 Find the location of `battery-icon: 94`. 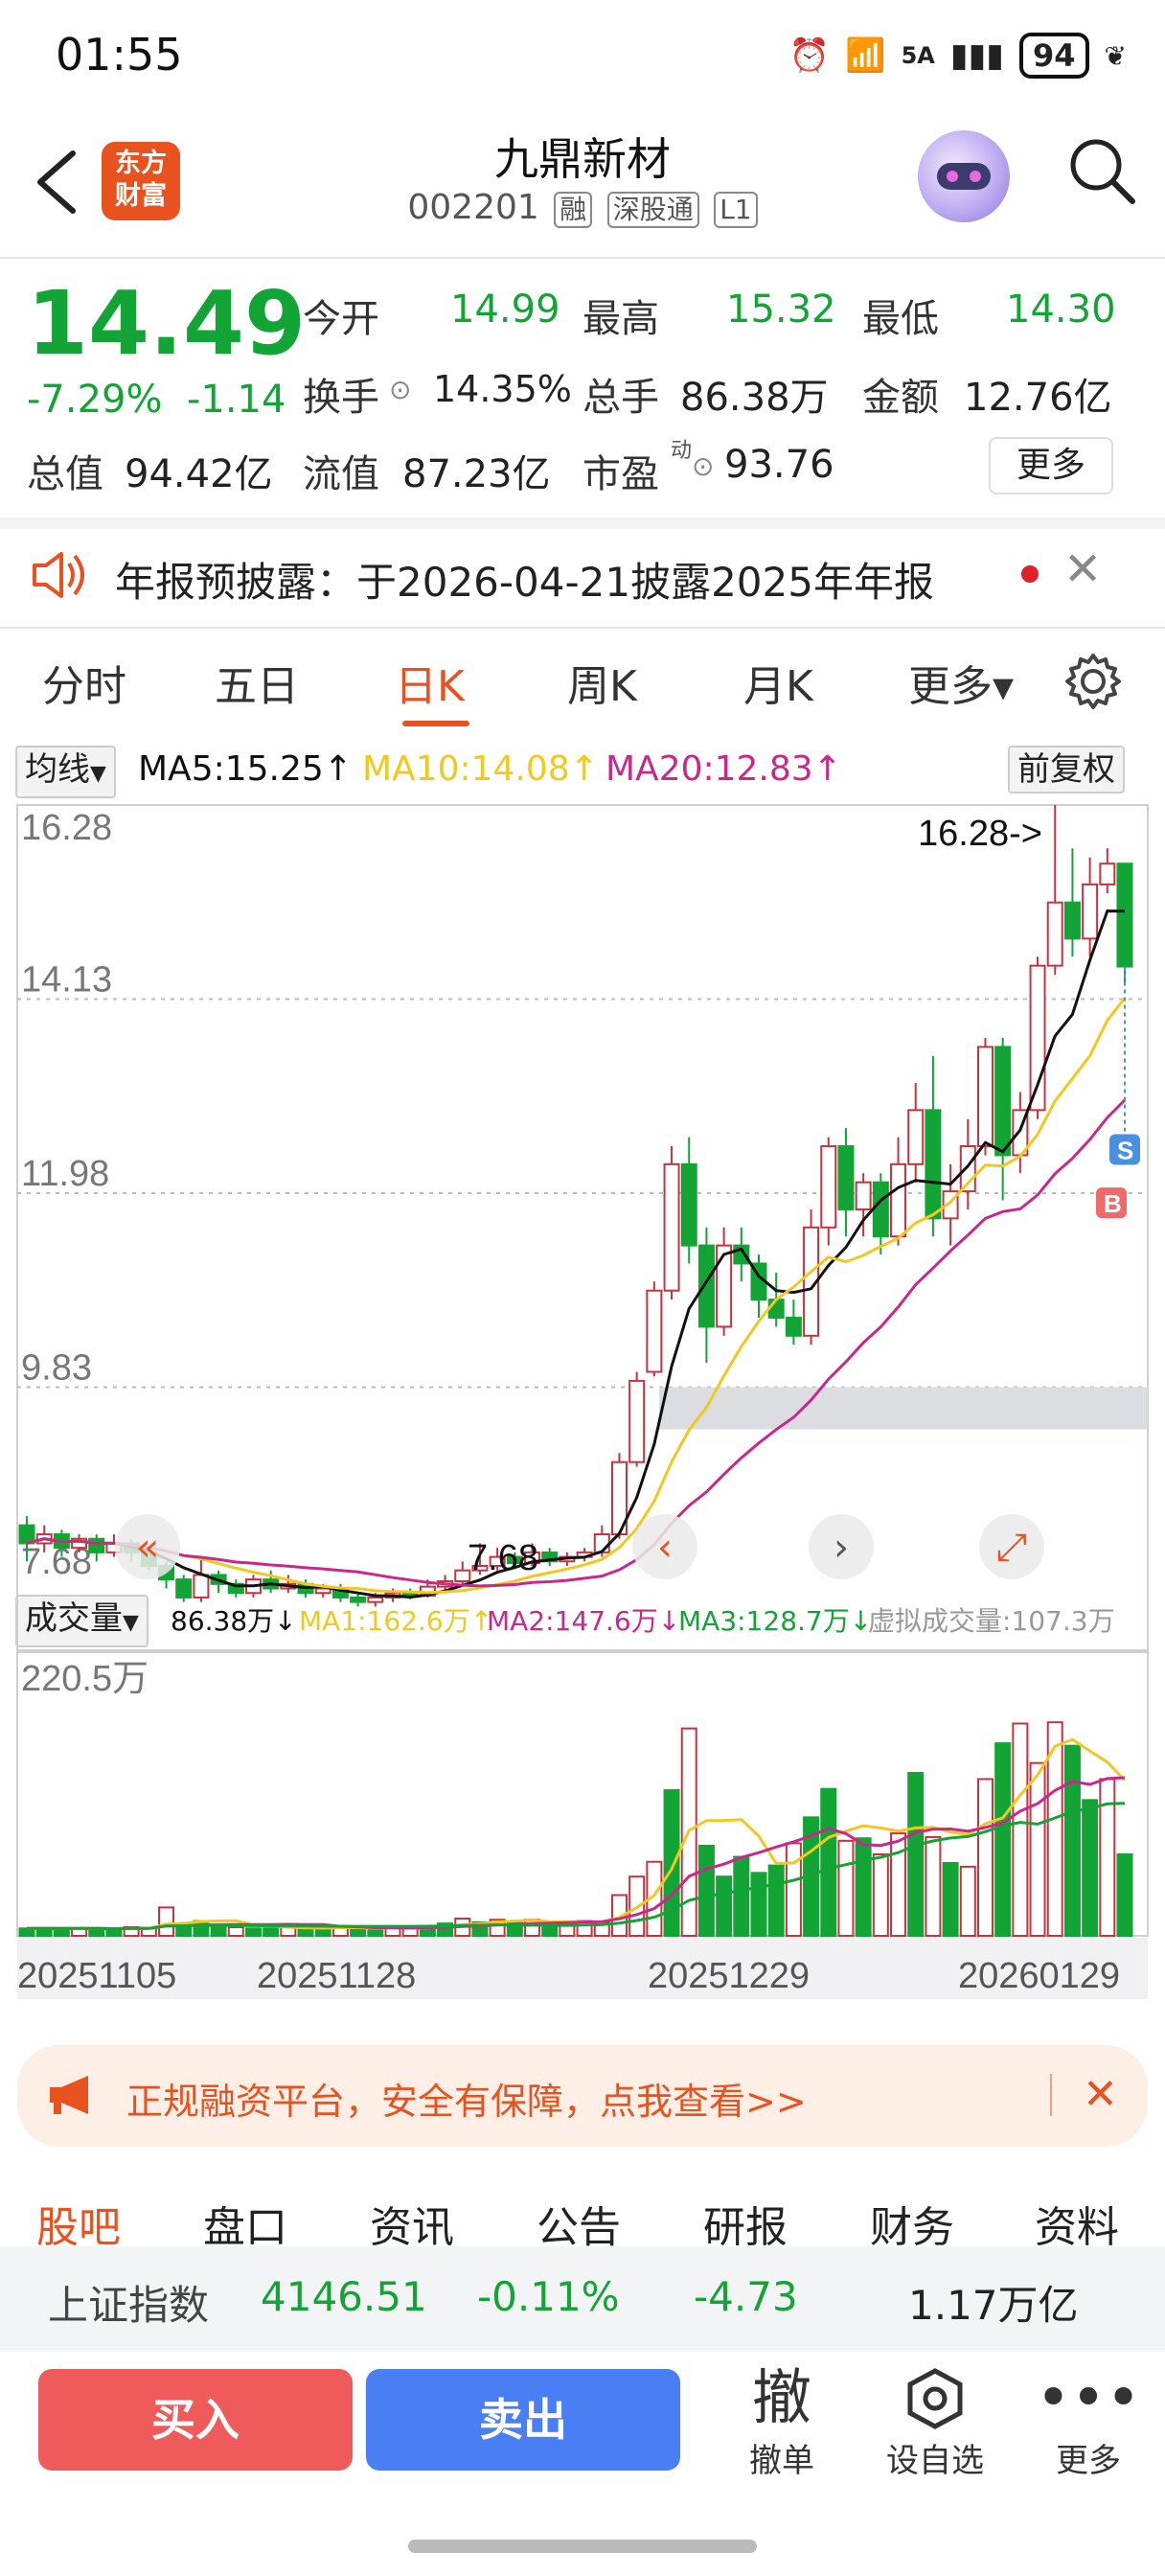

battery-icon: 94 is located at coordinates (1054, 56).